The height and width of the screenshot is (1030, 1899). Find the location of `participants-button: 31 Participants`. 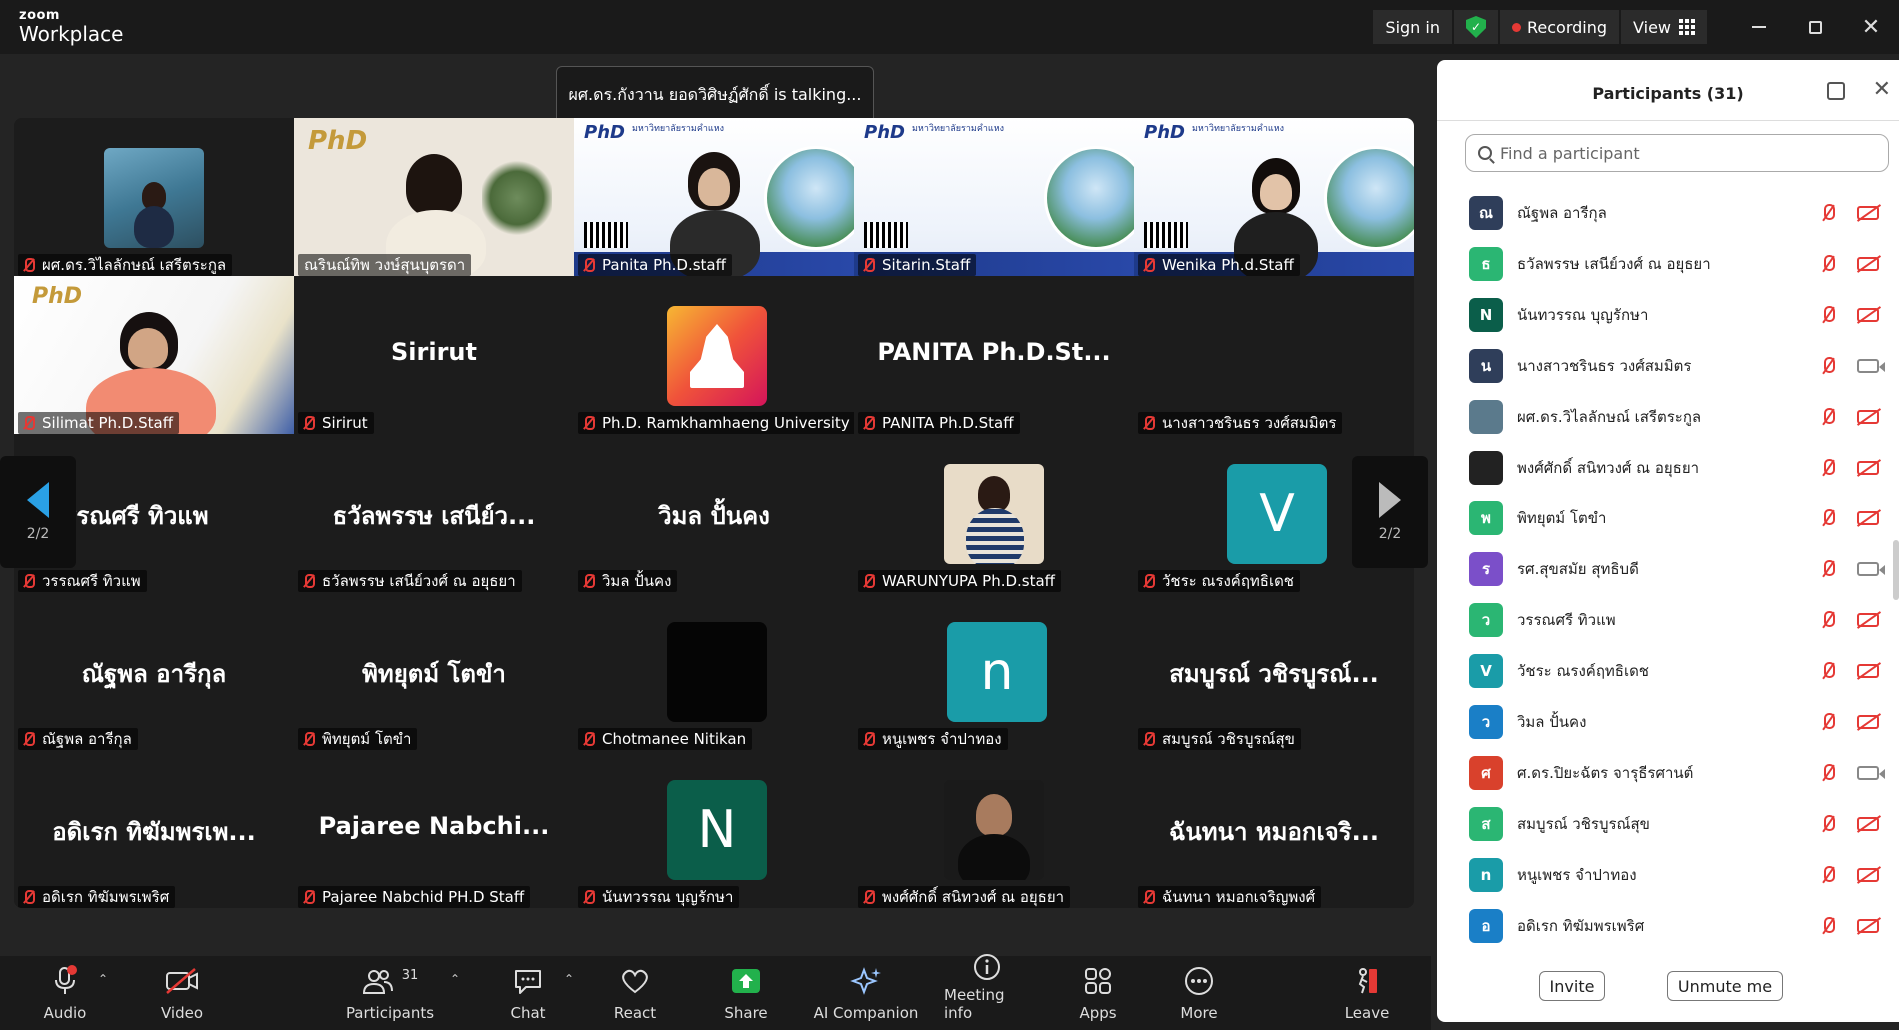

participants-button: 31 Participants is located at coordinates (390, 993).